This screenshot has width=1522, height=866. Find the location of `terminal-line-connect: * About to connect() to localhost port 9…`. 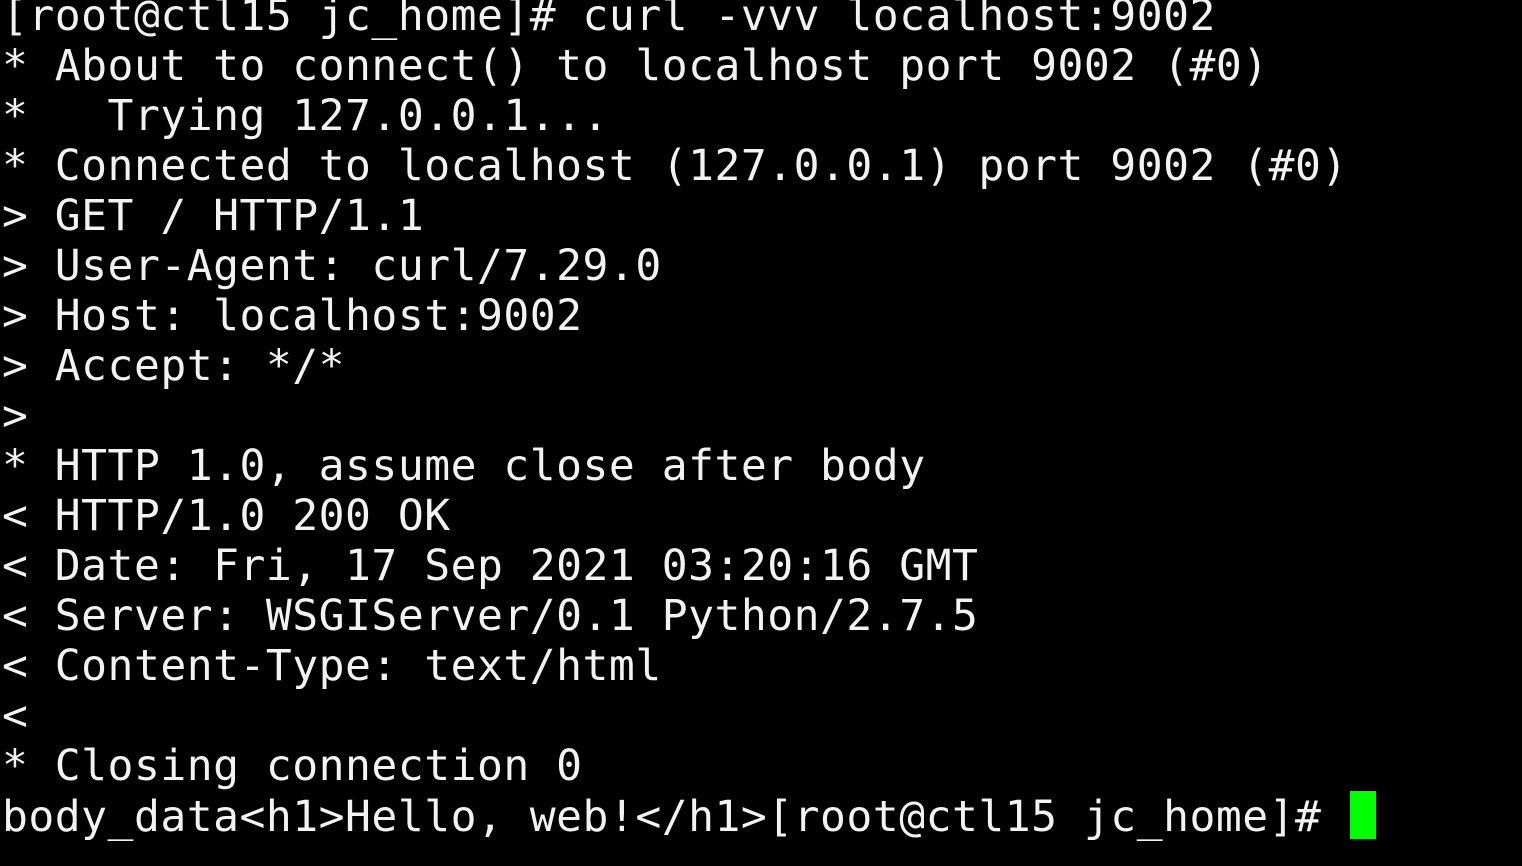

terminal-line-connect: * About to connect() to localhost port 9… is located at coordinates (635, 66).